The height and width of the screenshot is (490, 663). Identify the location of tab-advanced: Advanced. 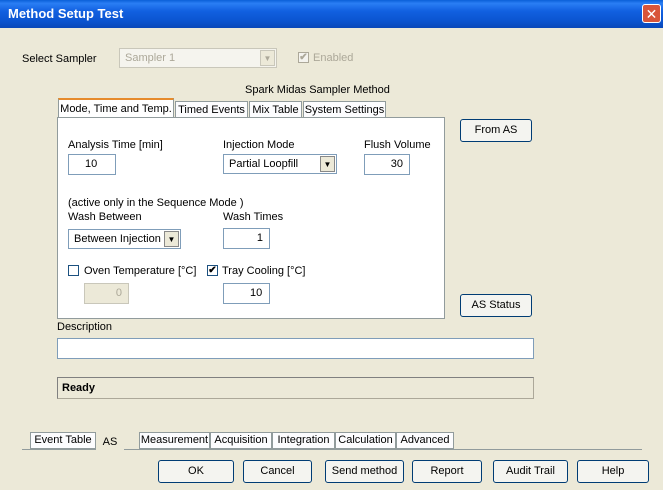
(425, 440).